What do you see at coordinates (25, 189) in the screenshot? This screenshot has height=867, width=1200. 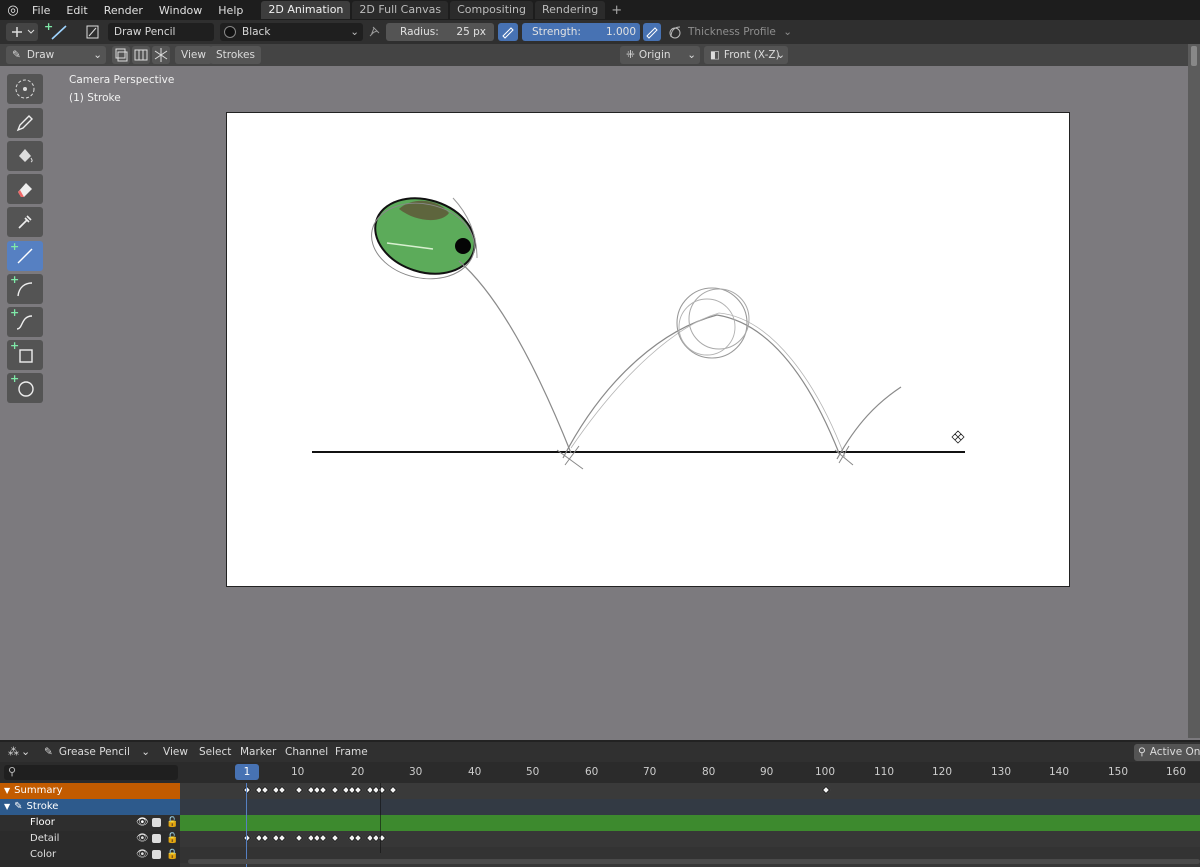 I see `tool-erase` at bounding box center [25, 189].